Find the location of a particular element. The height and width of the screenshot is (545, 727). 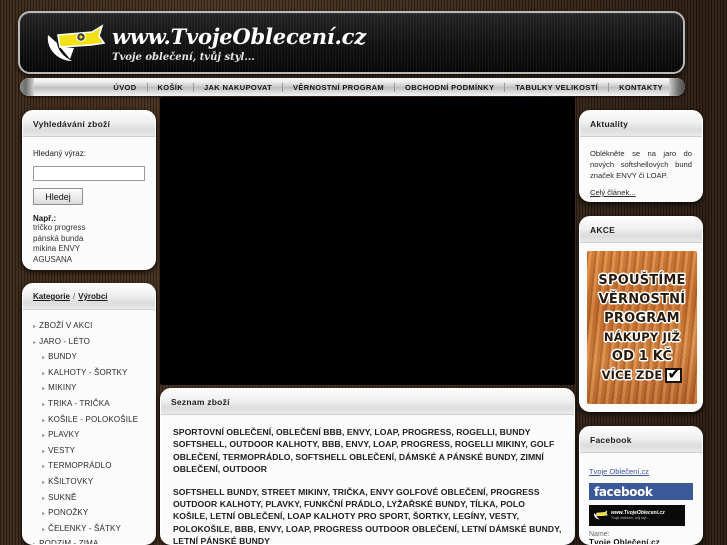

category-label: SUKNĚ is located at coordinates (62, 497).